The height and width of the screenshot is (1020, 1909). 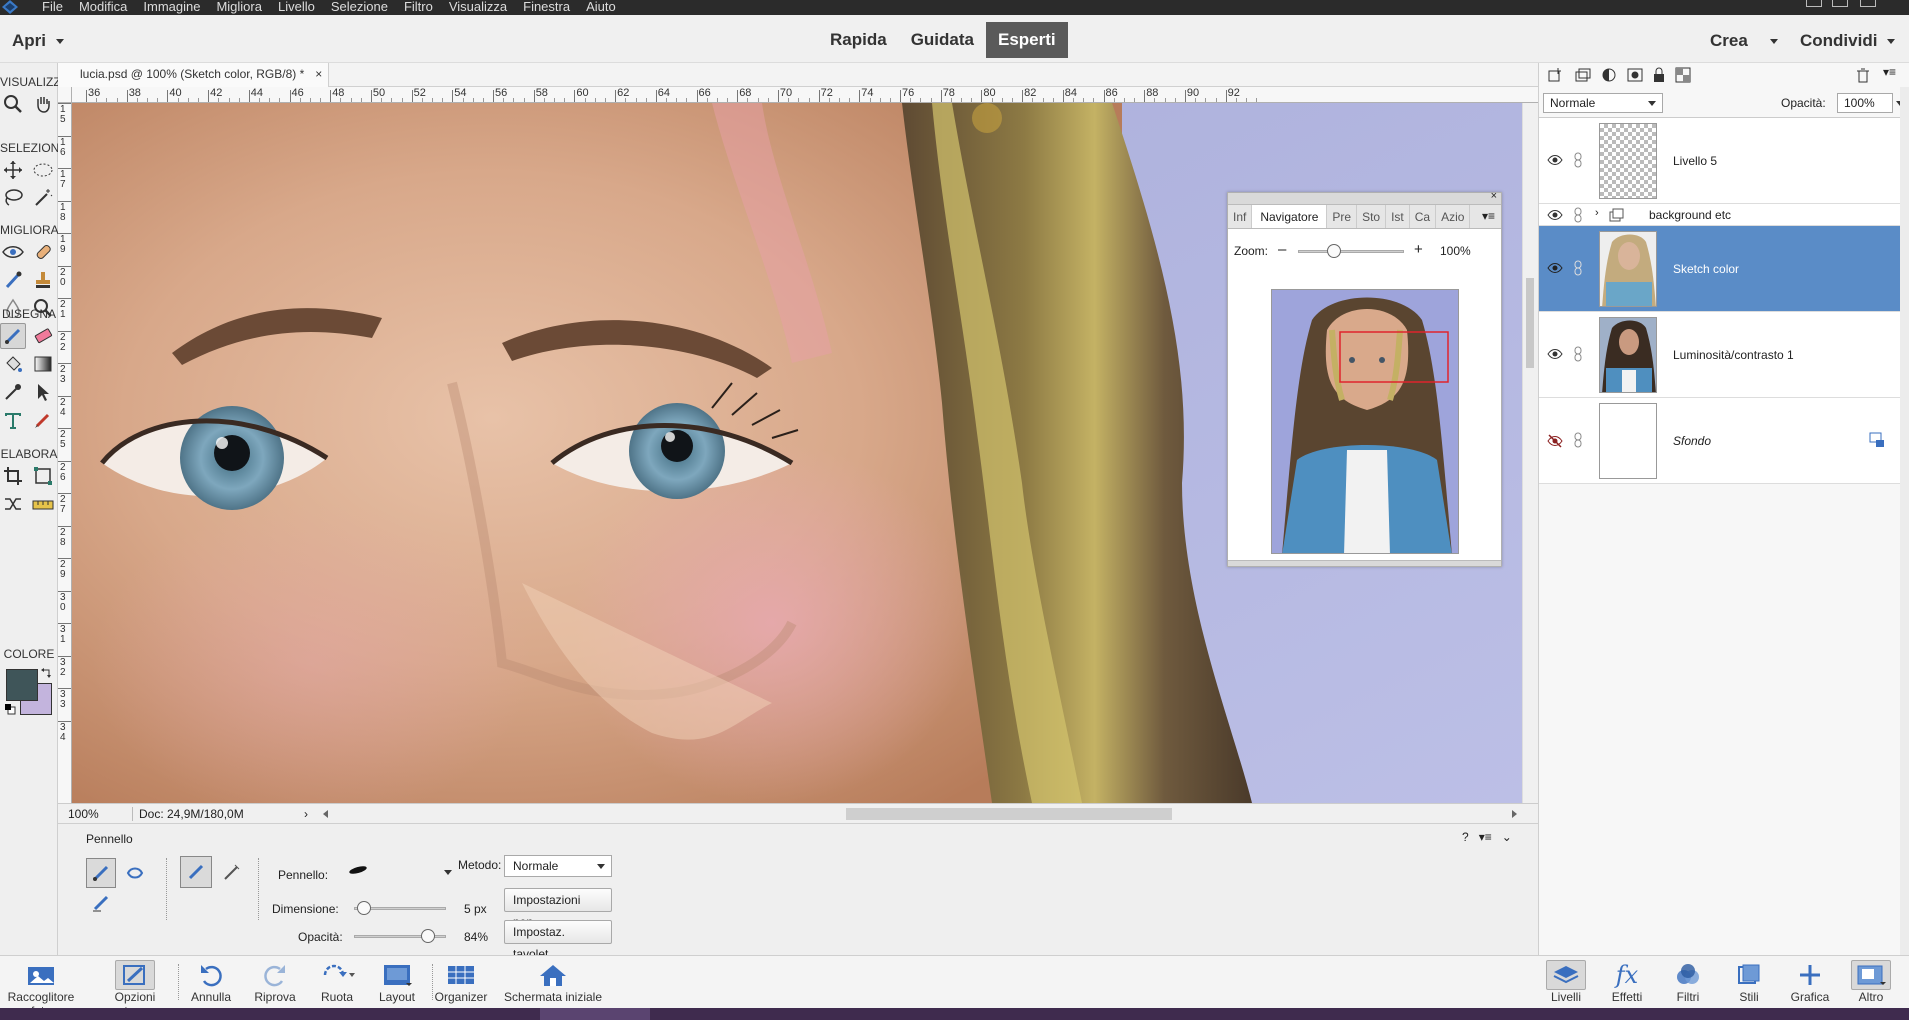 I want to click on paint-bucket-icon, so click(x=13, y=364).